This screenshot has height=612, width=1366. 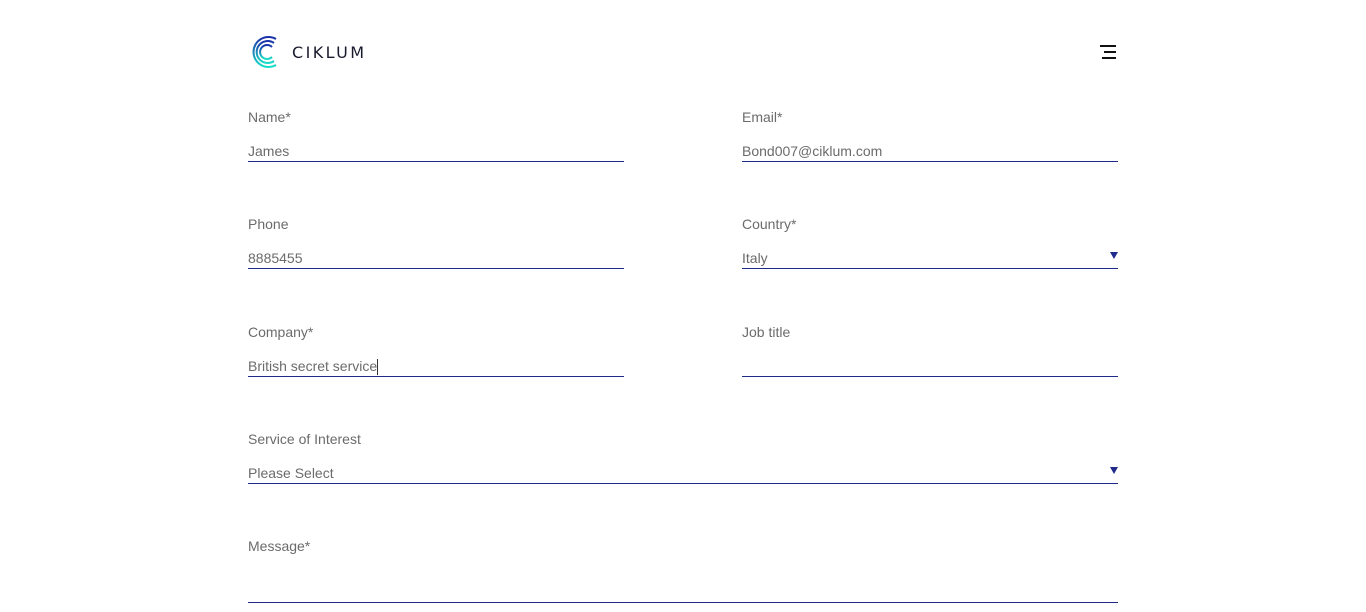 What do you see at coordinates (683, 473) in the screenshot?
I see `service-select: Please Select` at bounding box center [683, 473].